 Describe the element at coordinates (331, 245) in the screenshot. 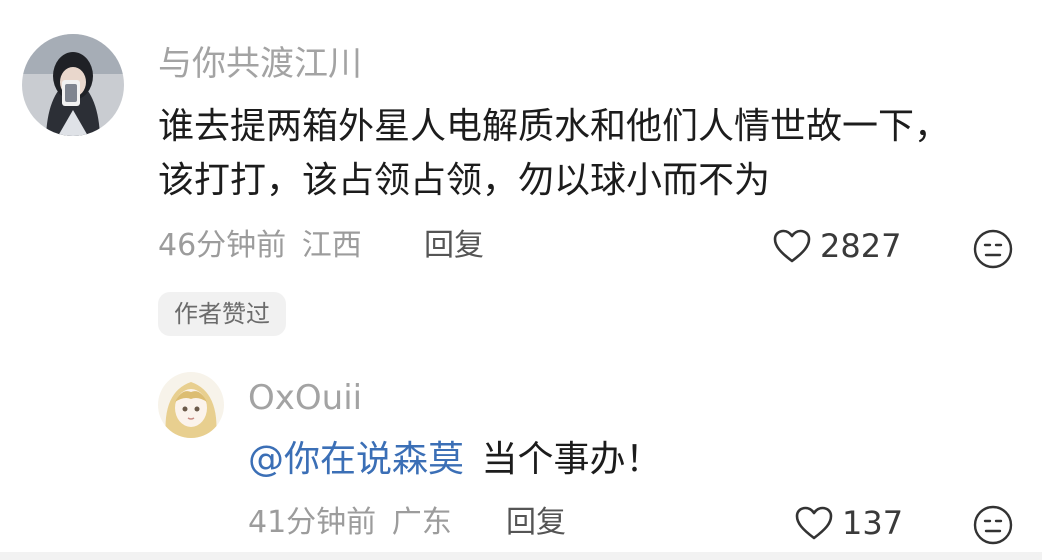

I see `comment-location: 江西` at that location.